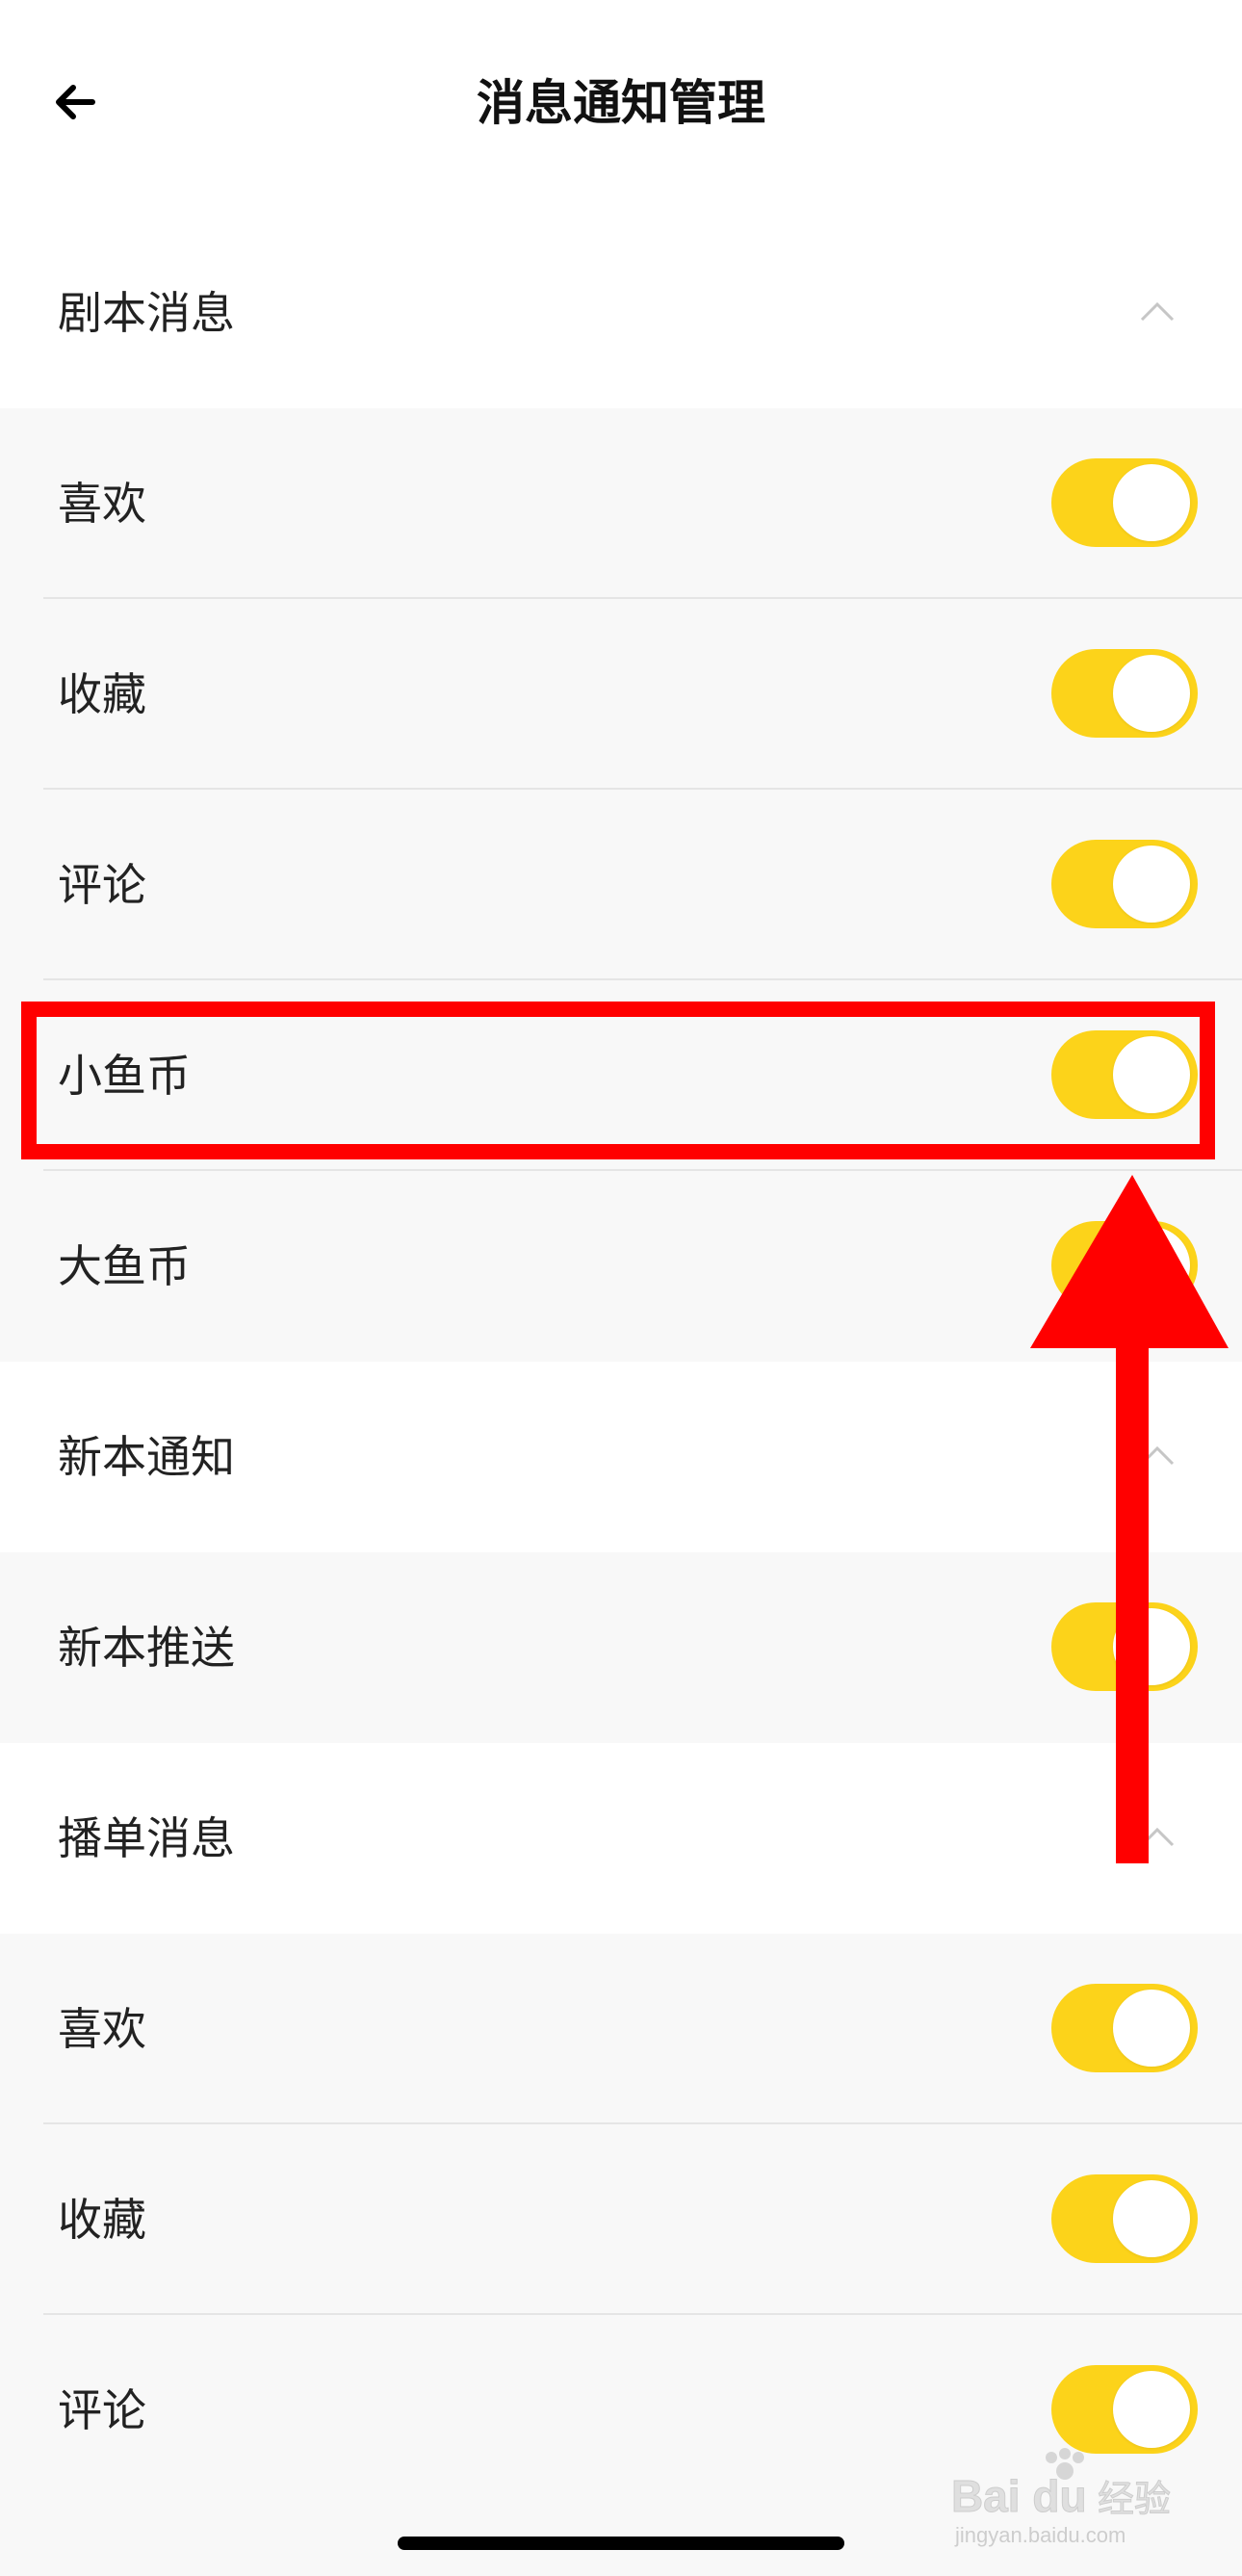  I want to click on setting-row-big-fish-coin: 大鱼币, so click(621, 1266).